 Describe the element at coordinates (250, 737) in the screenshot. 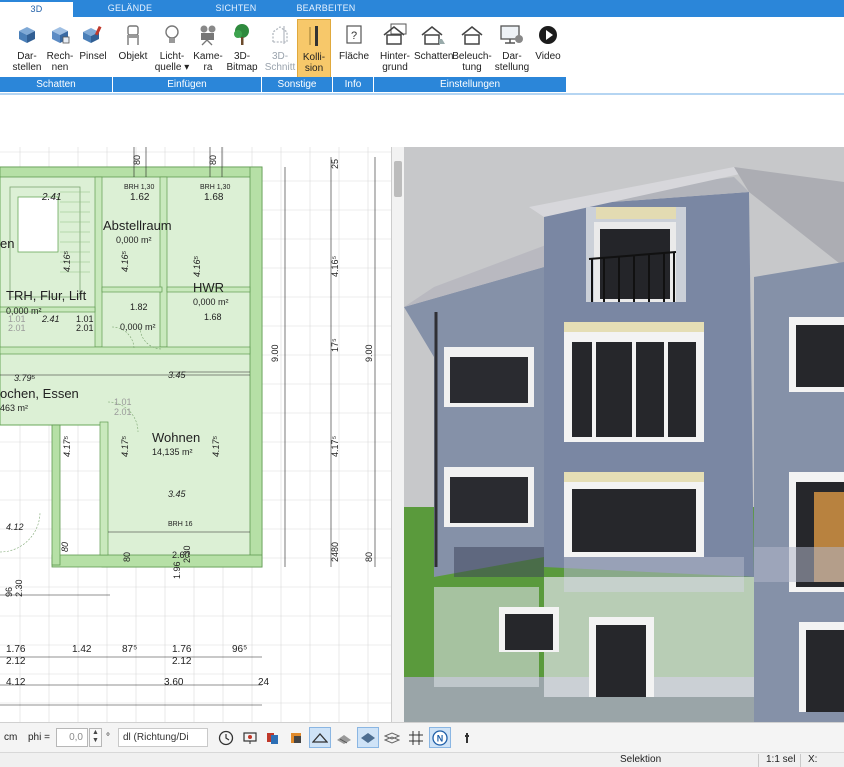

I see `monitor-pin-icon` at that location.